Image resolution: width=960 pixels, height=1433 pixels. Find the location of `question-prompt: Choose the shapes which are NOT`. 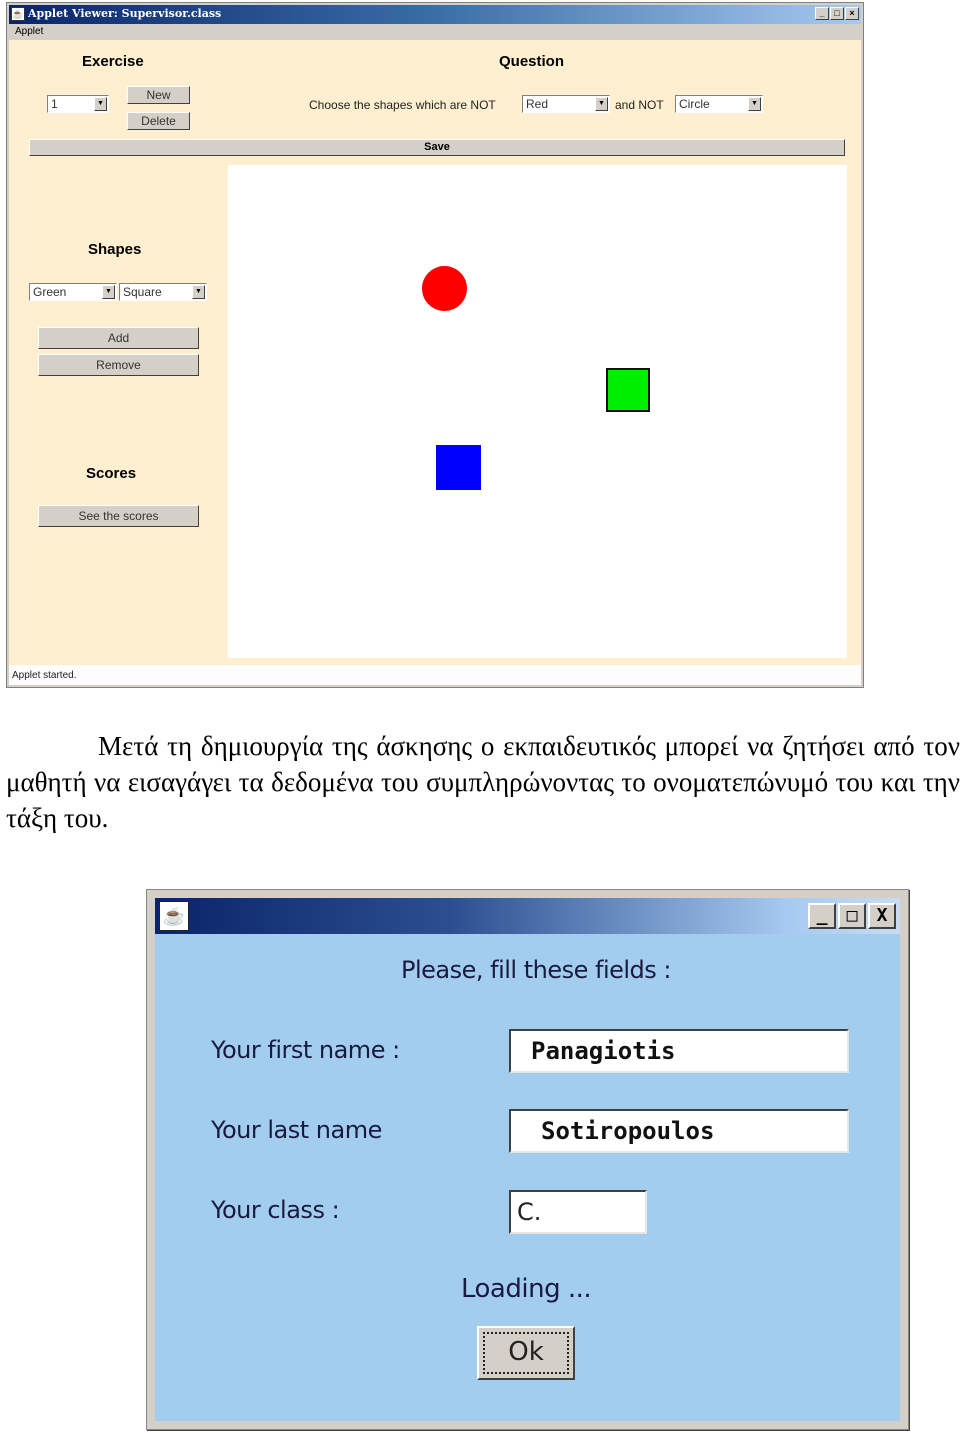

question-prompt: Choose the shapes which are NOT is located at coordinates (402, 105).